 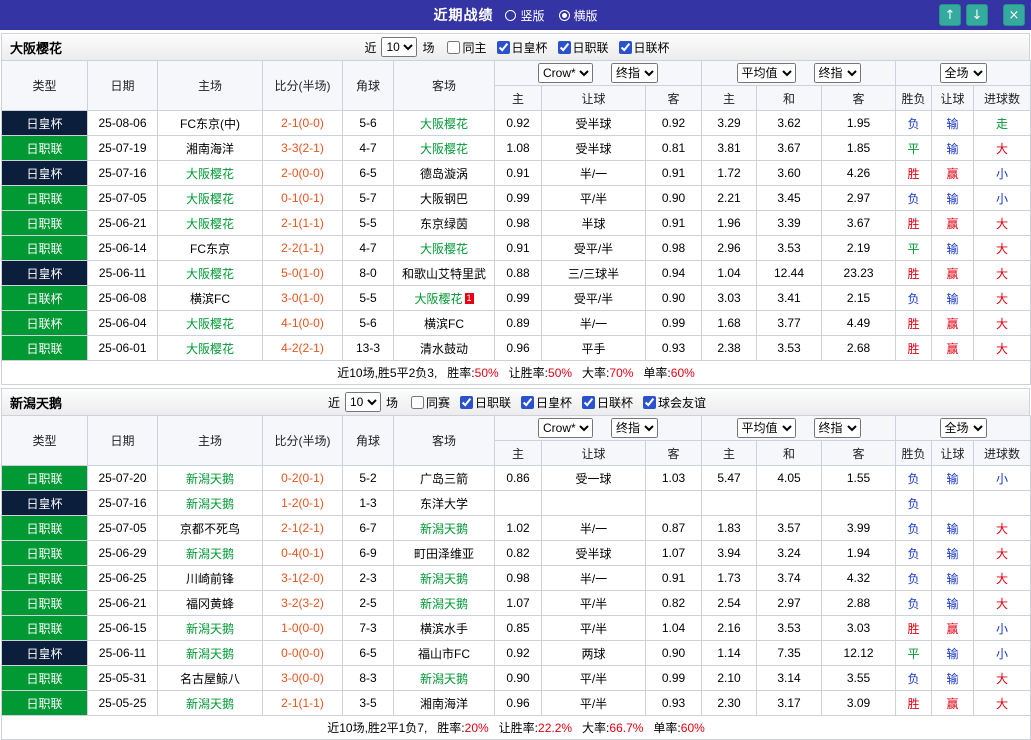 I want to click on sub-header-home-odds: 主, so click(x=518, y=453).